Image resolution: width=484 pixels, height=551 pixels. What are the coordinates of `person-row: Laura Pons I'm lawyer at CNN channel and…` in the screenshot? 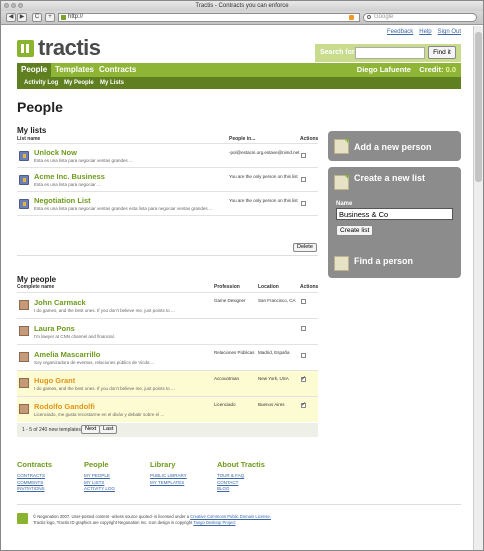 It's located at (167, 331).